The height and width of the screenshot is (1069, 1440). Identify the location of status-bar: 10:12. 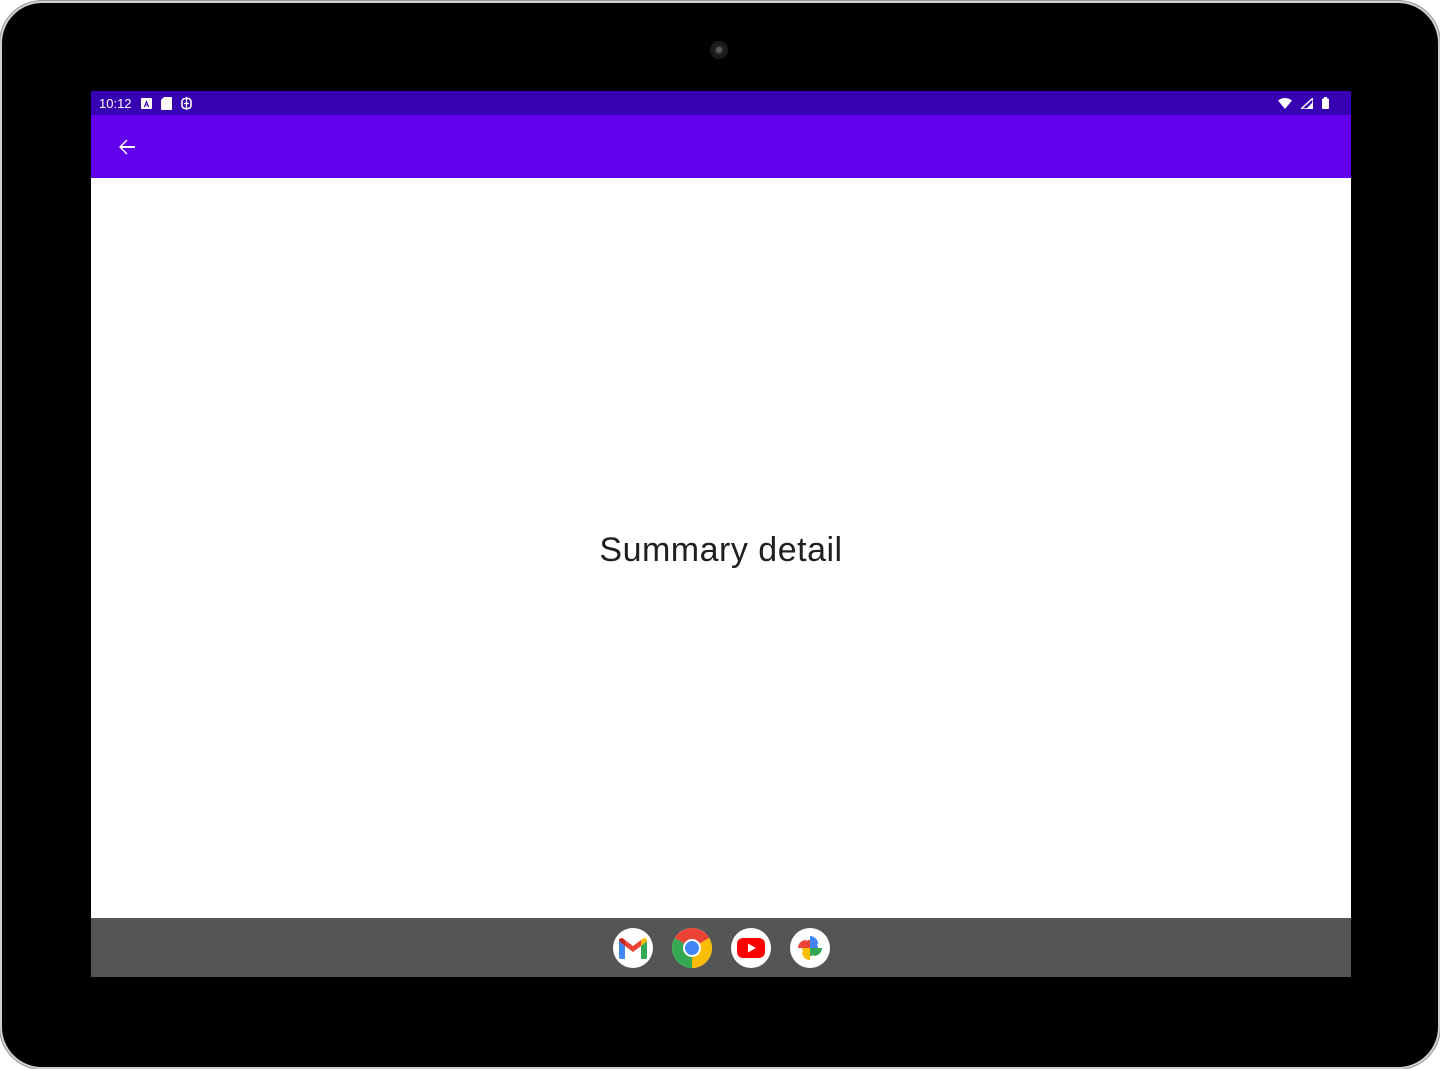
(721, 103).